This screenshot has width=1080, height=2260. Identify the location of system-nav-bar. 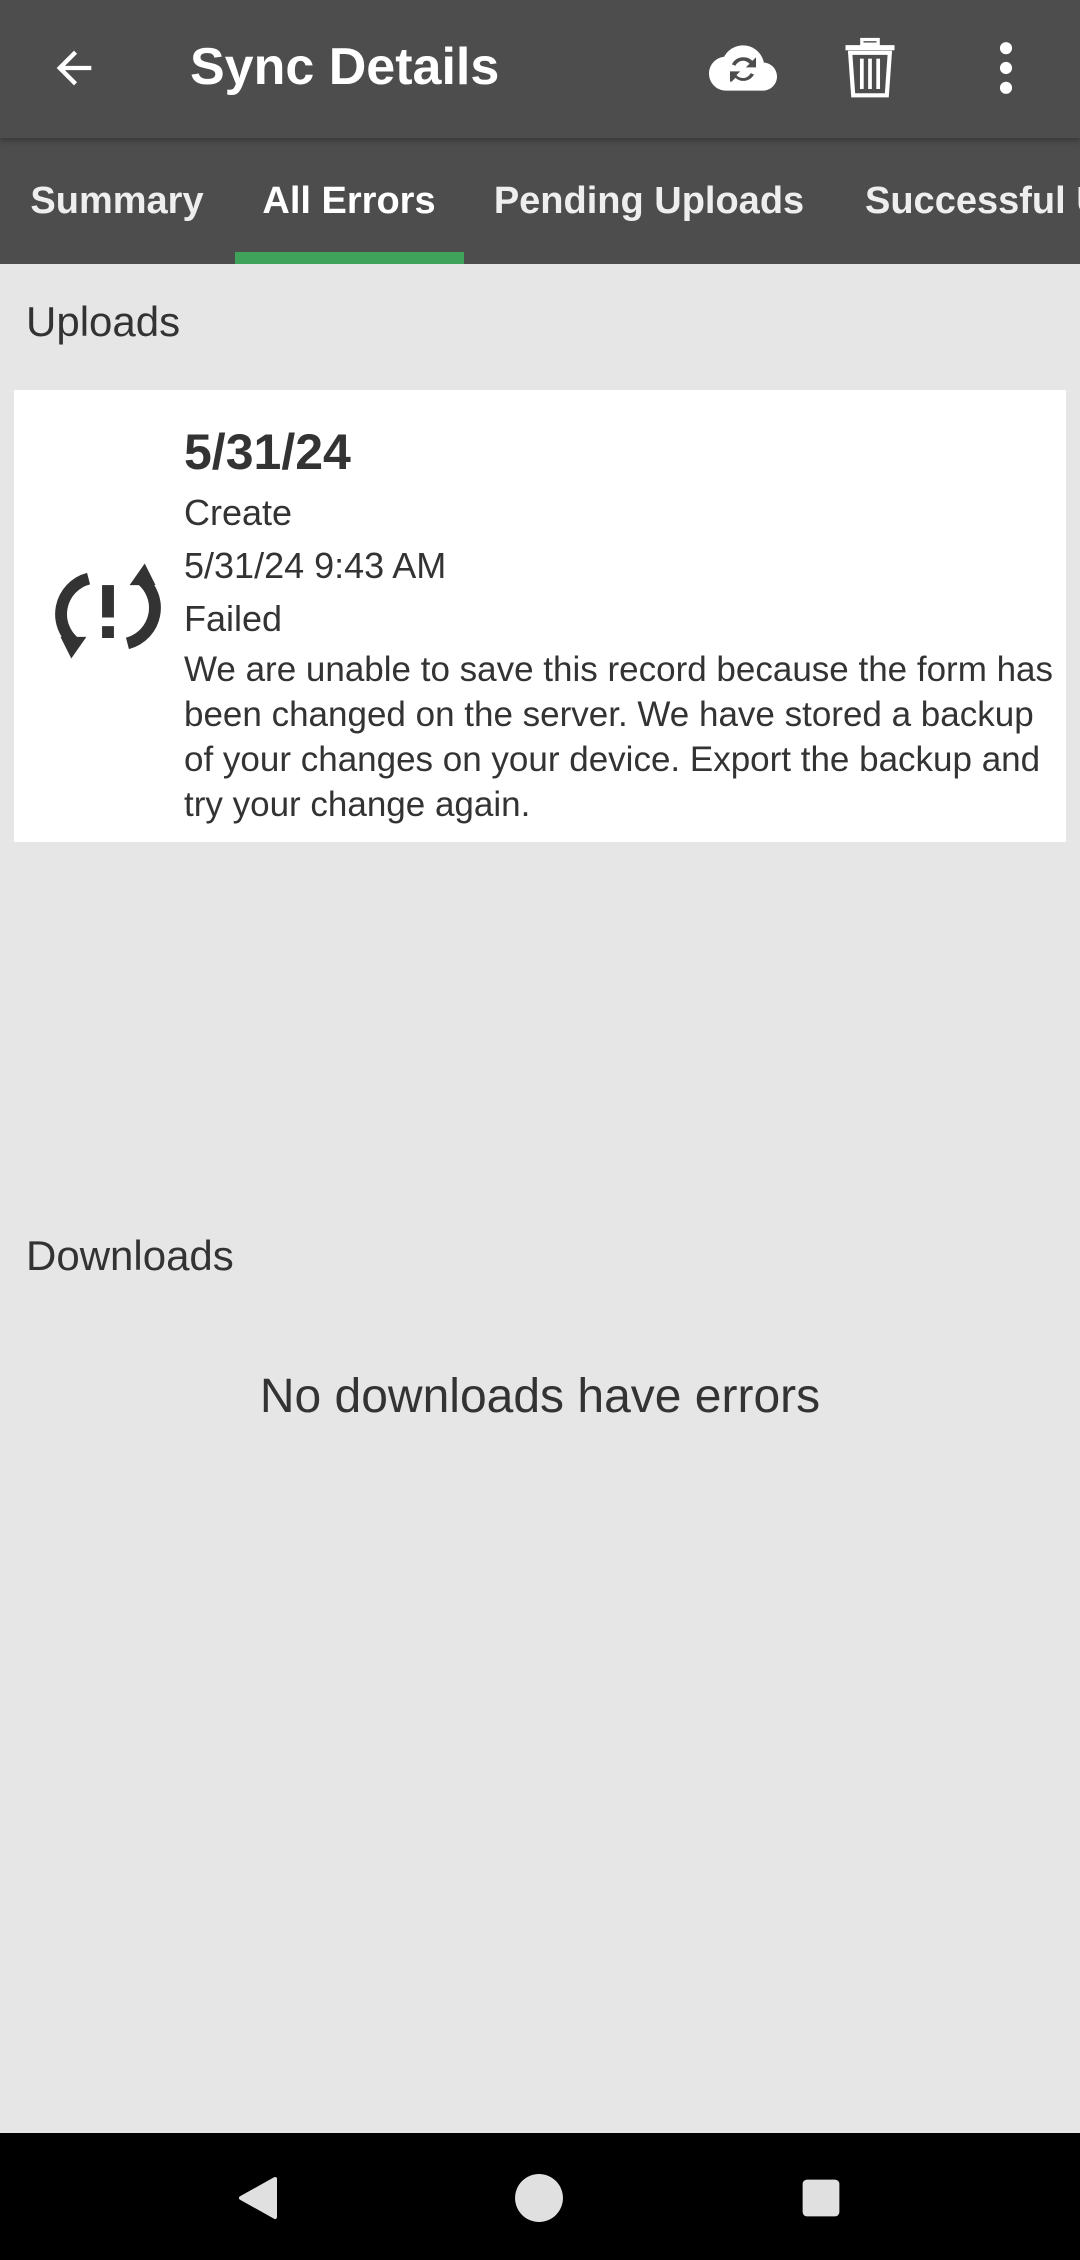
(540, 2196).